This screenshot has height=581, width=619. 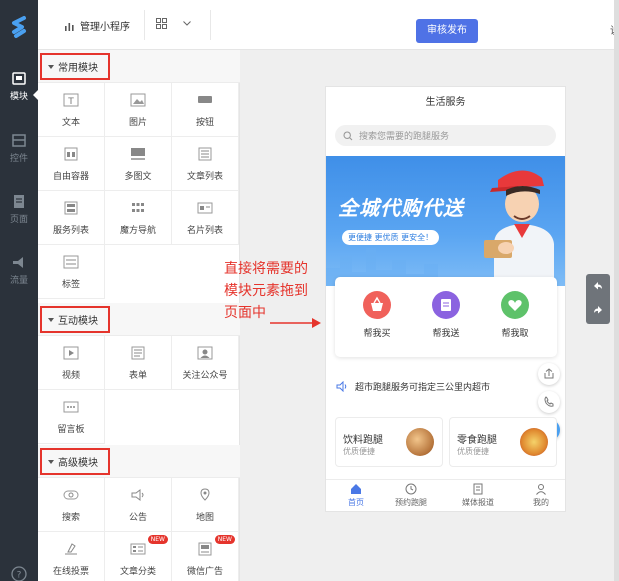 I want to click on tab-home: 首页, so click(x=356, y=495).